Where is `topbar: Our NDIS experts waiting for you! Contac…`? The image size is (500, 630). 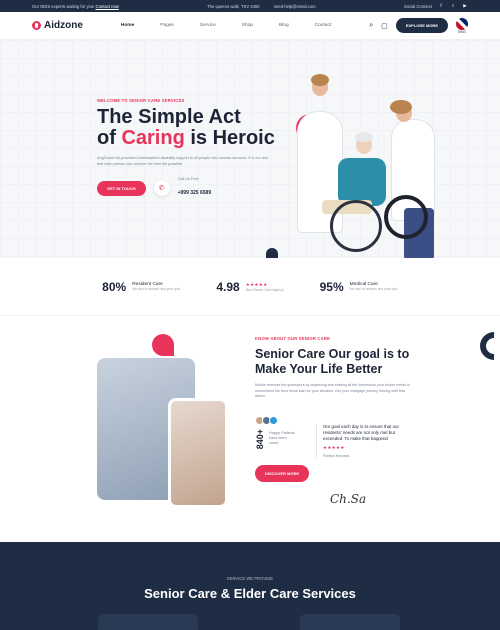
topbar: Our NDIS experts waiting for you! Contac… is located at coordinates (250, 6).